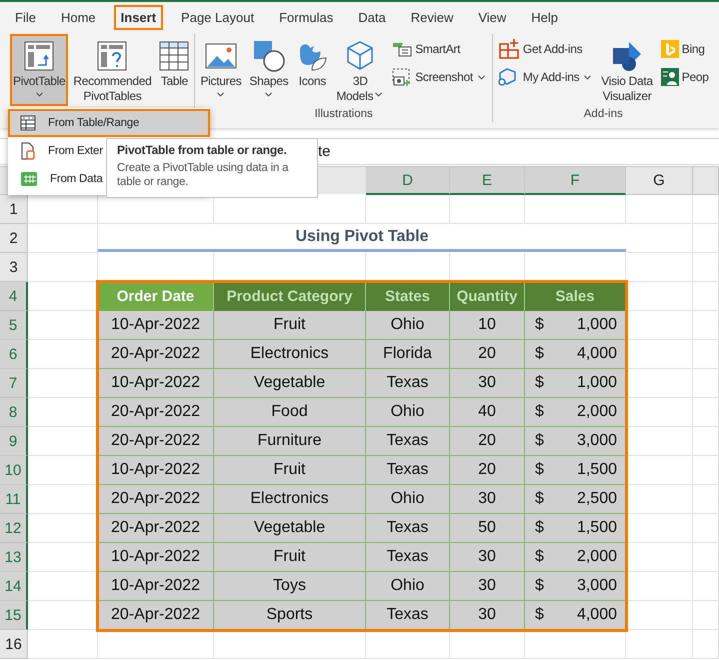  Describe the element at coordinates (156, 296) in the screenshot. I see `table-header-cell: Order Date` at that location.